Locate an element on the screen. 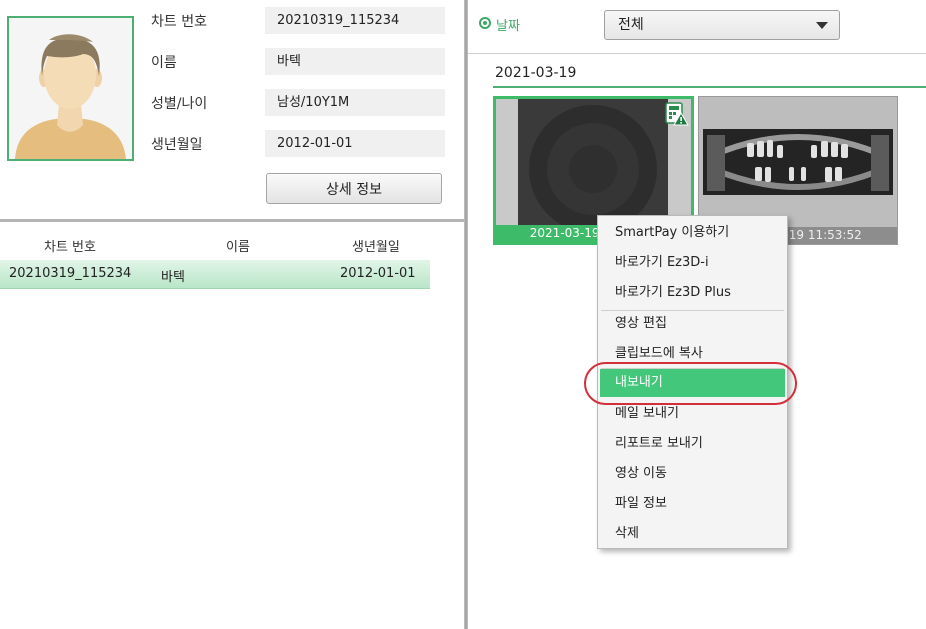  chevron-down-icon is located at coordinates (822, 25).